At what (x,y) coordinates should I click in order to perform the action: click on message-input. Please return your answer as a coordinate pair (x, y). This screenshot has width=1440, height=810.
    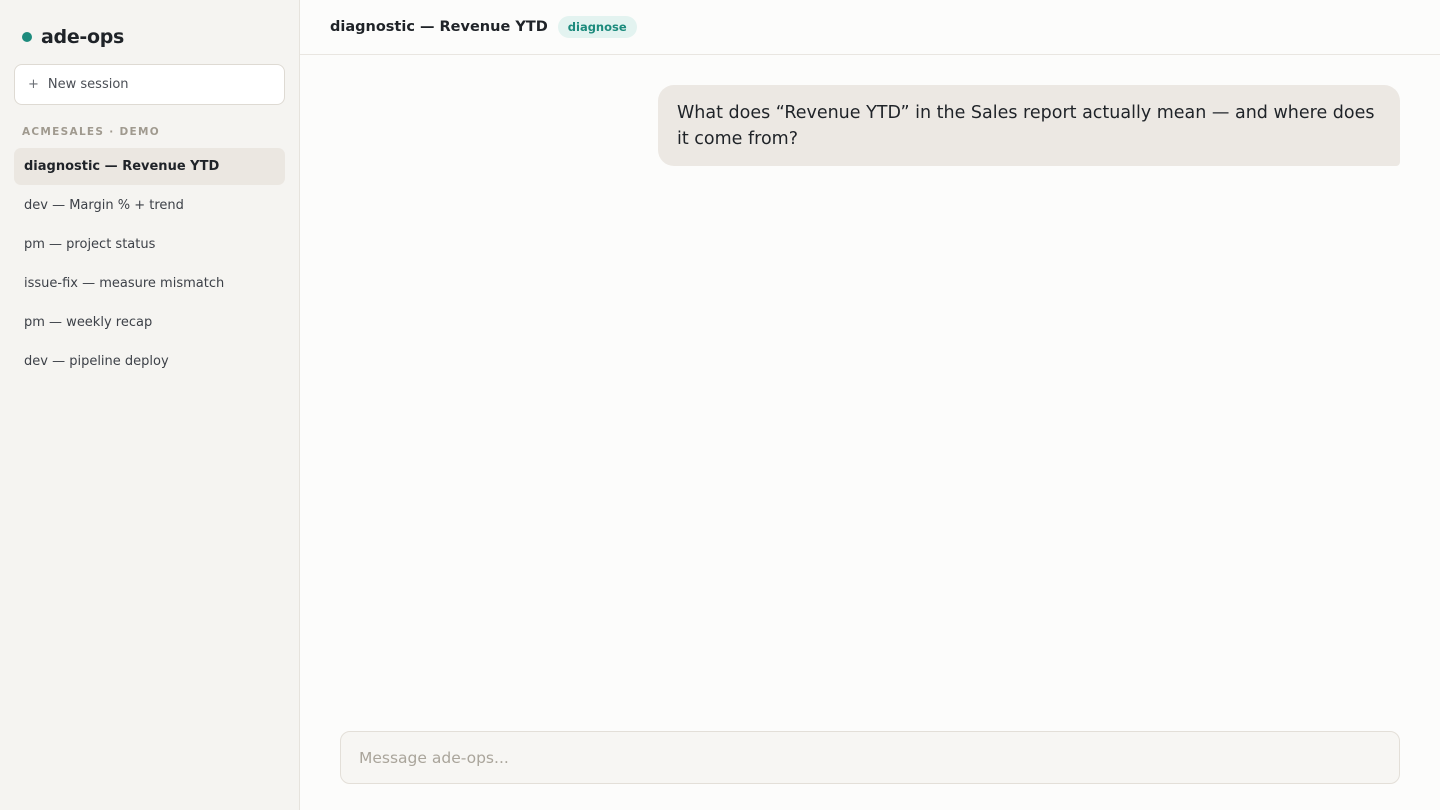
    Looking at the image, I should click on (870, 757).